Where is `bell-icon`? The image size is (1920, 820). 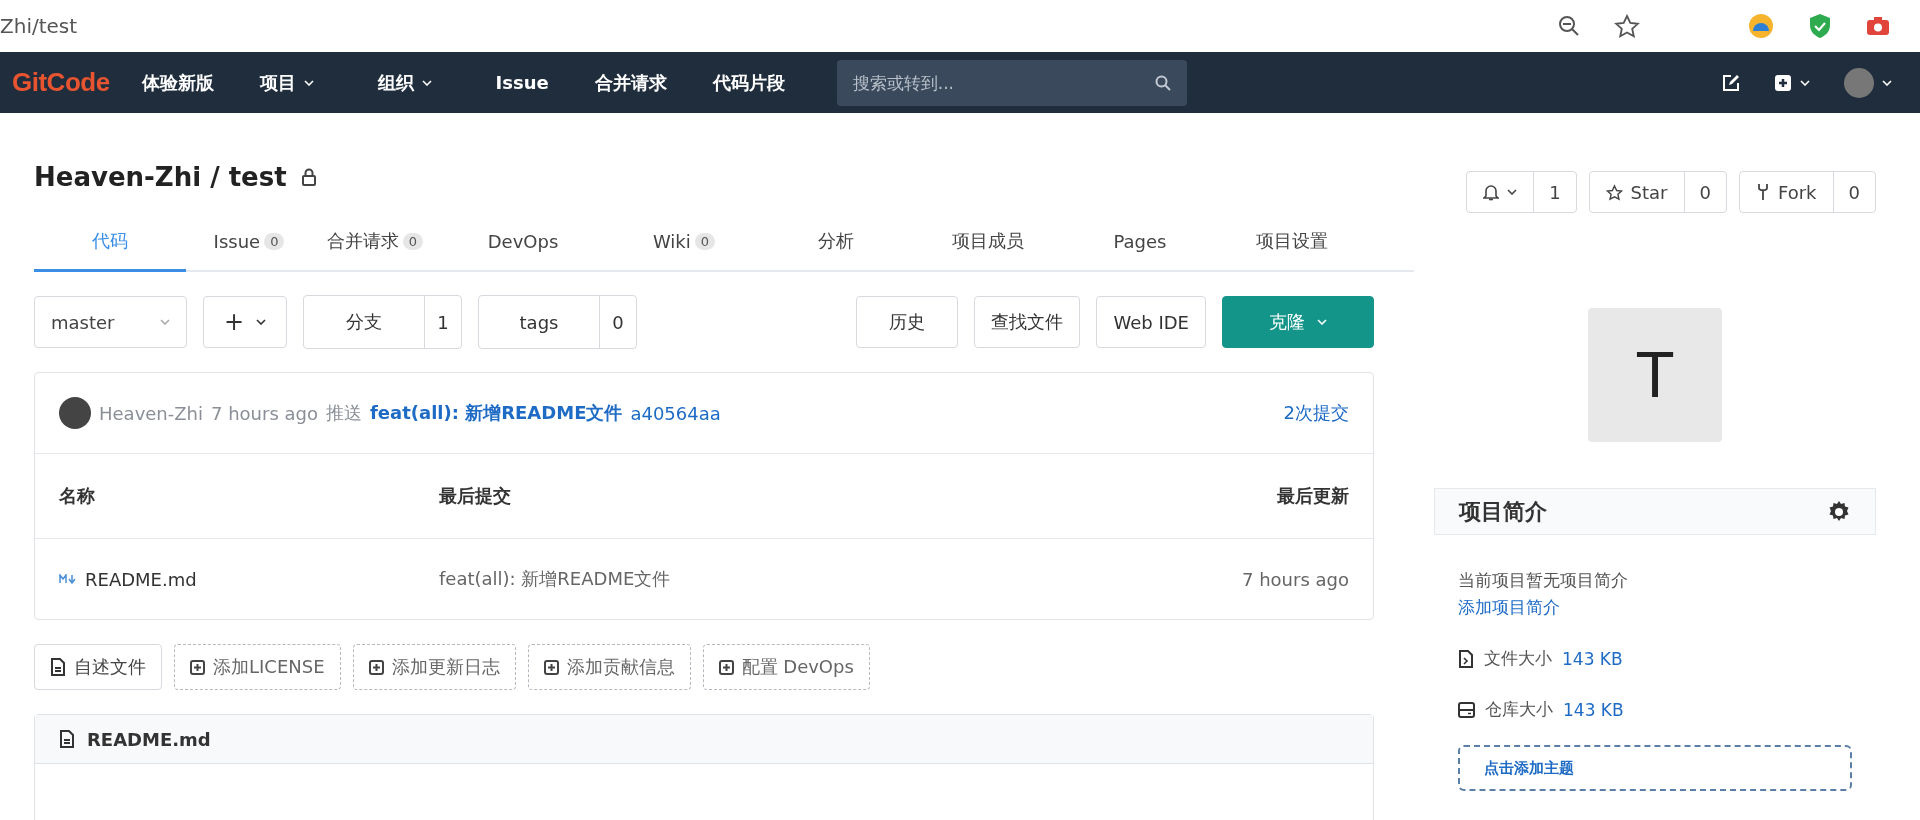
bell-icon is located at coordinates (1491, 192).